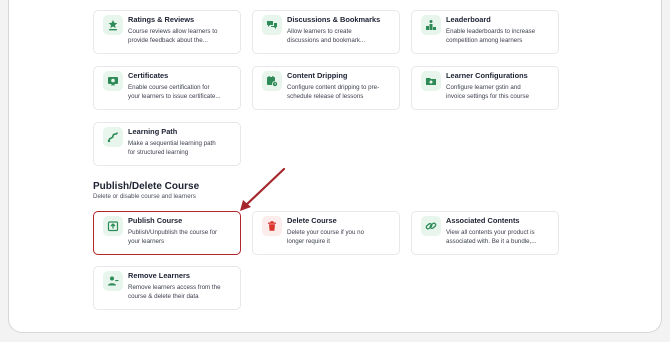  Describe the element at coordinates (272, 81) in the screenshot. I see `calendar-clock-icon` at that location.